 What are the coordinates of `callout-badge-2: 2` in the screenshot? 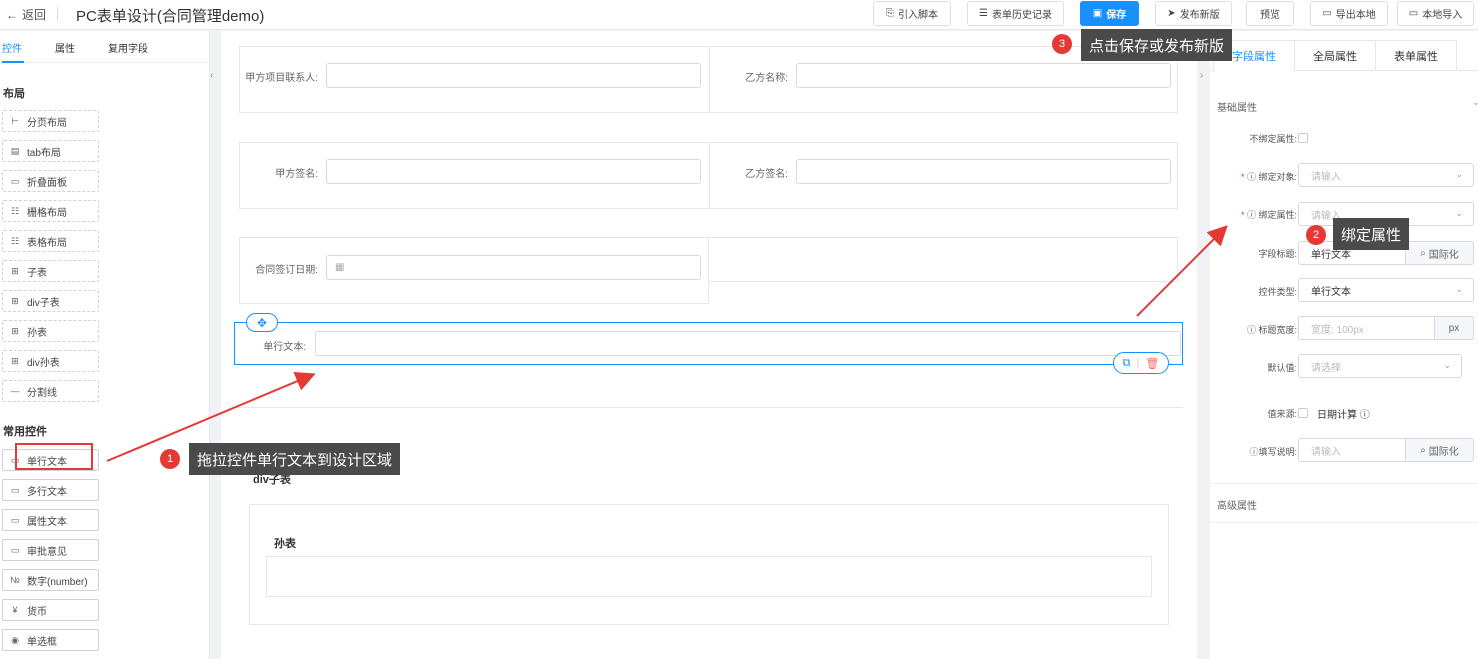 It's located at (1316, 235).